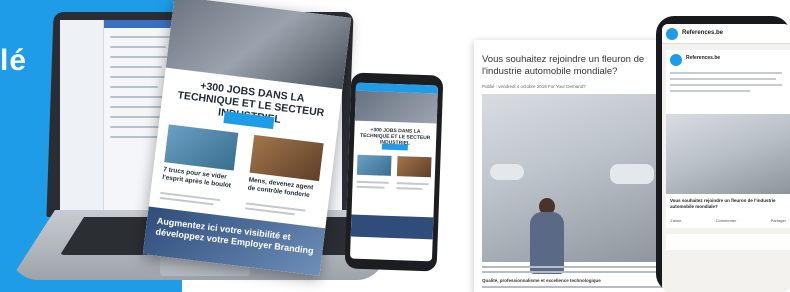  What do you see at coordinates (547, 243) in the screenshot?
I see `worker-body-shape` at bounding box center [547, 243].